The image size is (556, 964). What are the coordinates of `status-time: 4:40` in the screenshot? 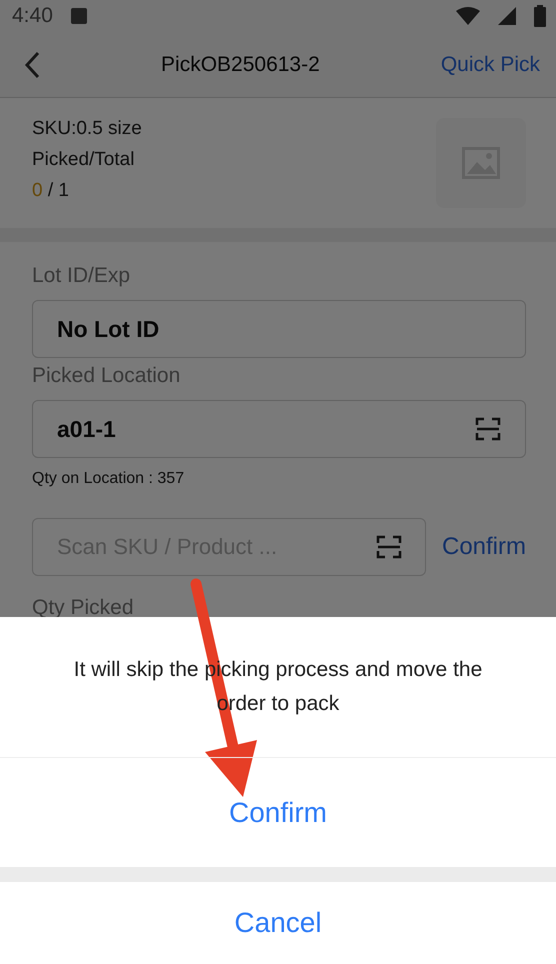 It's located at (32, 16).